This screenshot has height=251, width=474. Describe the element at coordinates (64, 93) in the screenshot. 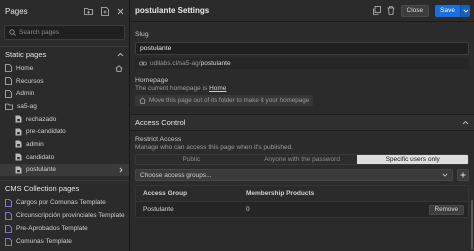

I see `page-item-admin: Admin` at that location.